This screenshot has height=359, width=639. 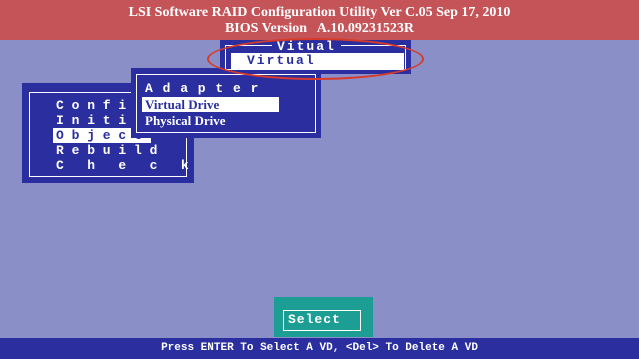 I want to click on bios-version: BIOS Version A.10.09231523R, so click(x=319, y=28).